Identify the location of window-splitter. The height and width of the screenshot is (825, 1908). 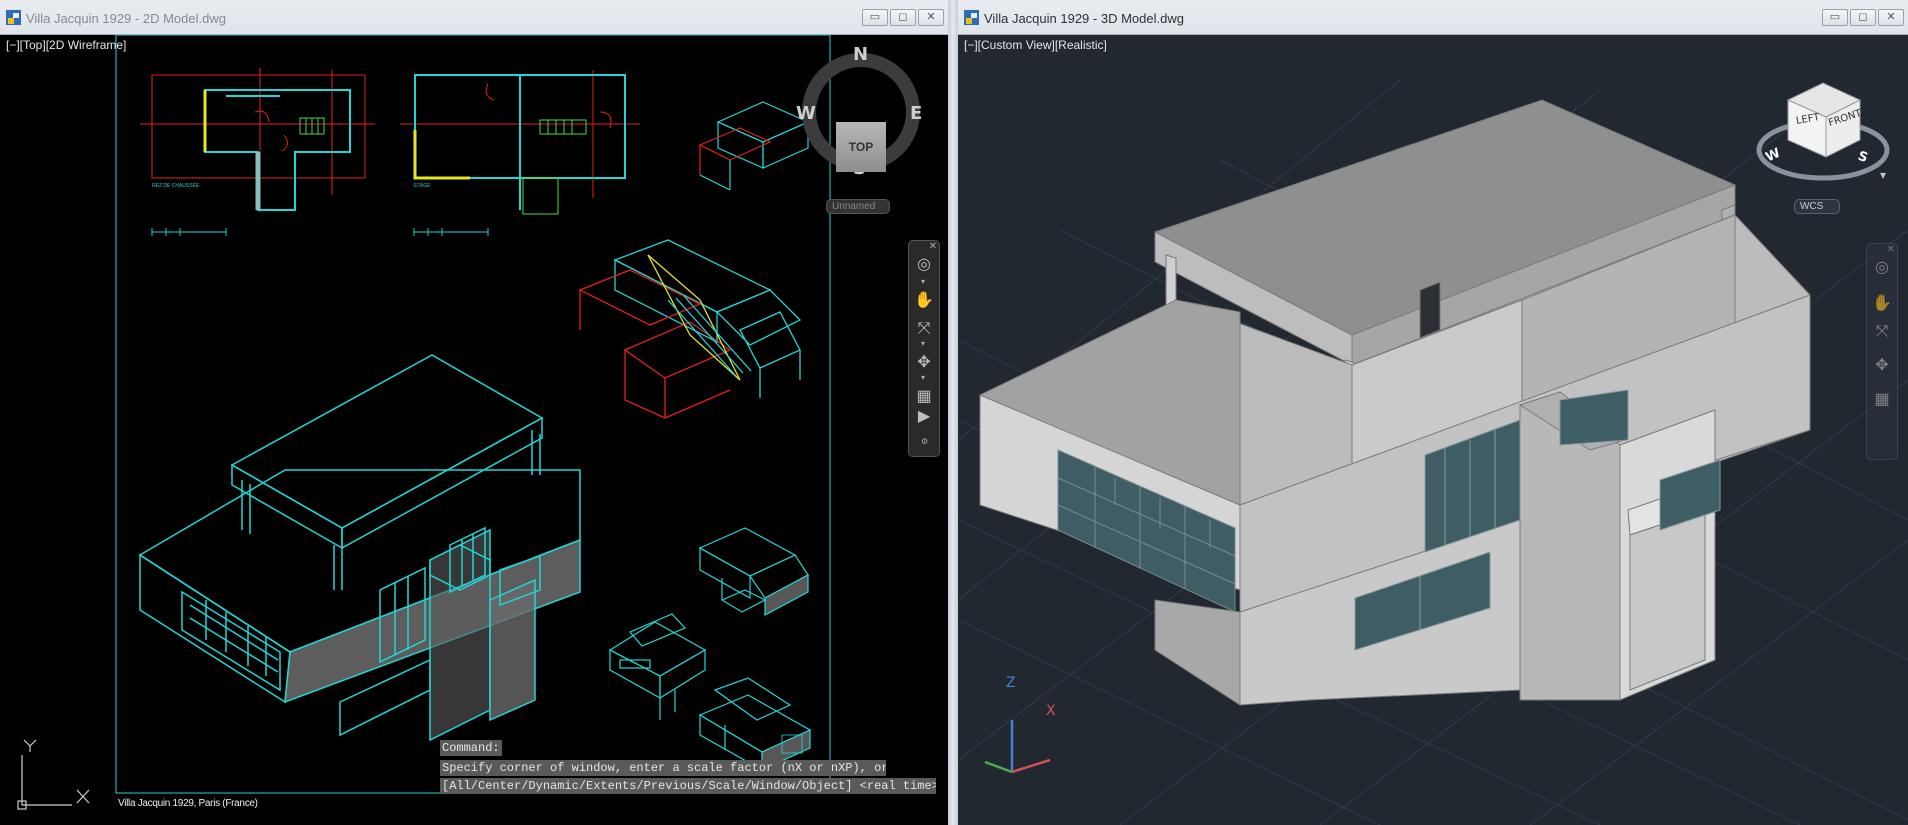
(953, 412).